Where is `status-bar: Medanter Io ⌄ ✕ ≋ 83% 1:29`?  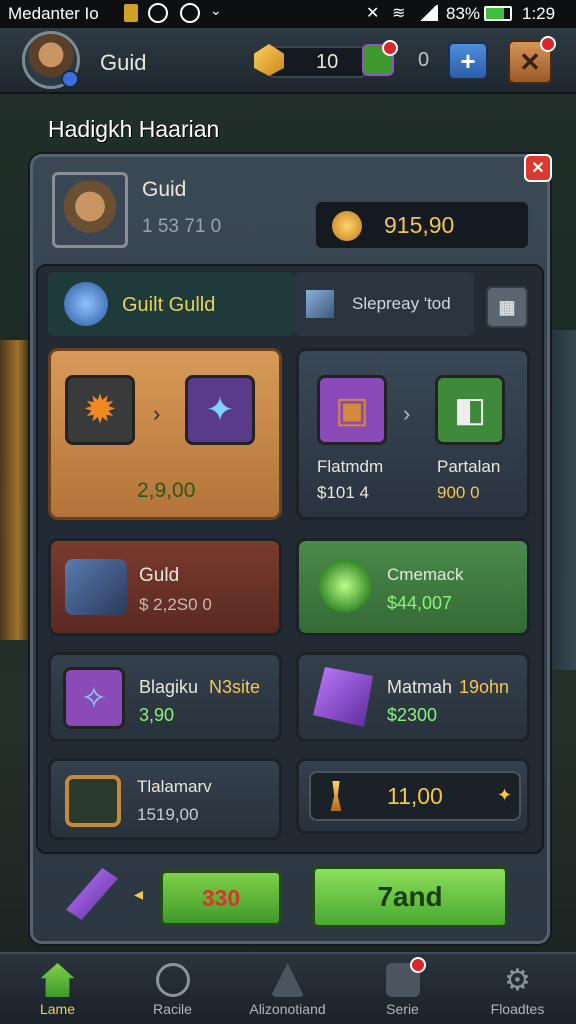
status-bar: Medanter Io ⌄ ✕ ≋ 83% 1:29 is located at coordinates (288, 14).